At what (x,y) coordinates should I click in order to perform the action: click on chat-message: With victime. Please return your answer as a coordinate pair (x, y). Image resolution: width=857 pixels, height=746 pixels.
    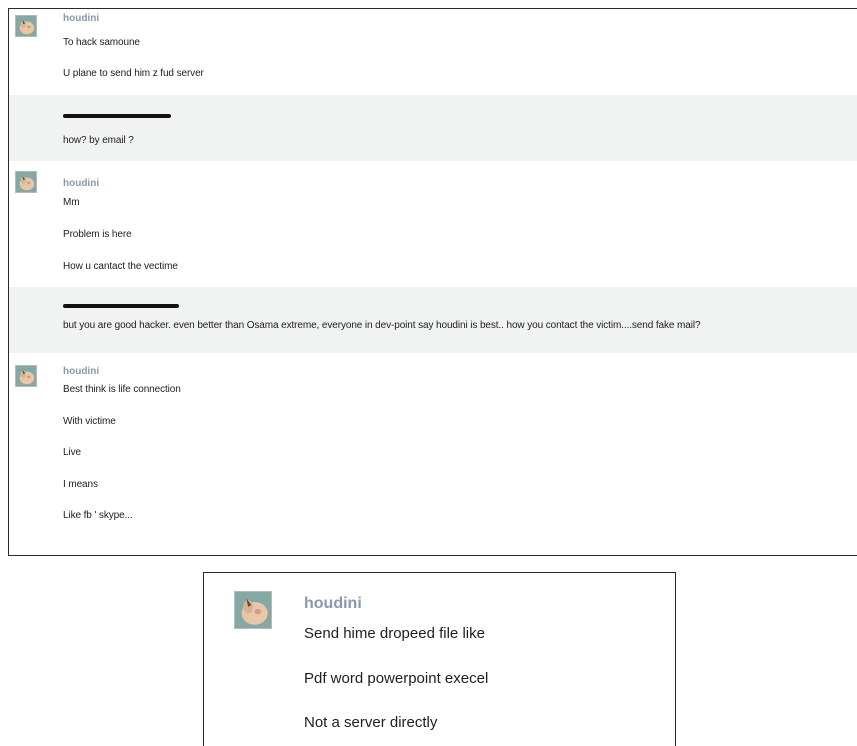
    Looking at the image, I should click on (89, 421).